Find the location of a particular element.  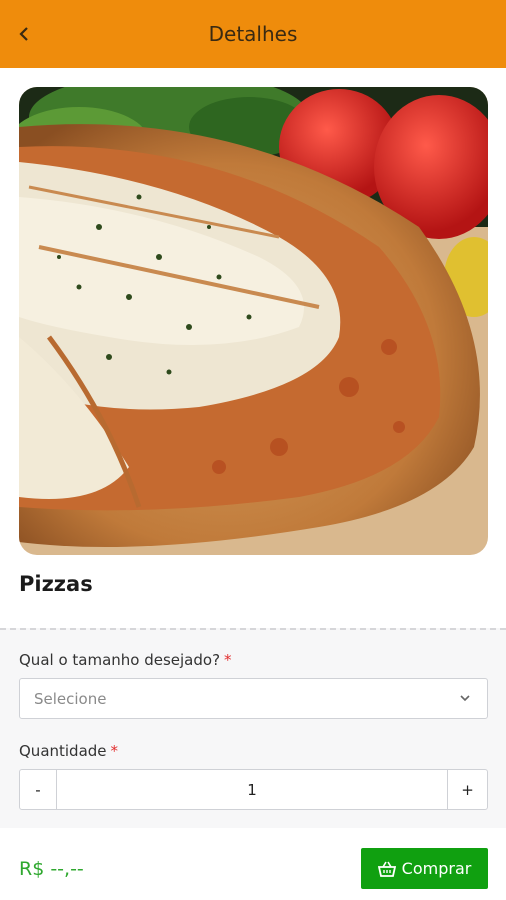

page-title: Detalhes is located at coordinates (253, 34).